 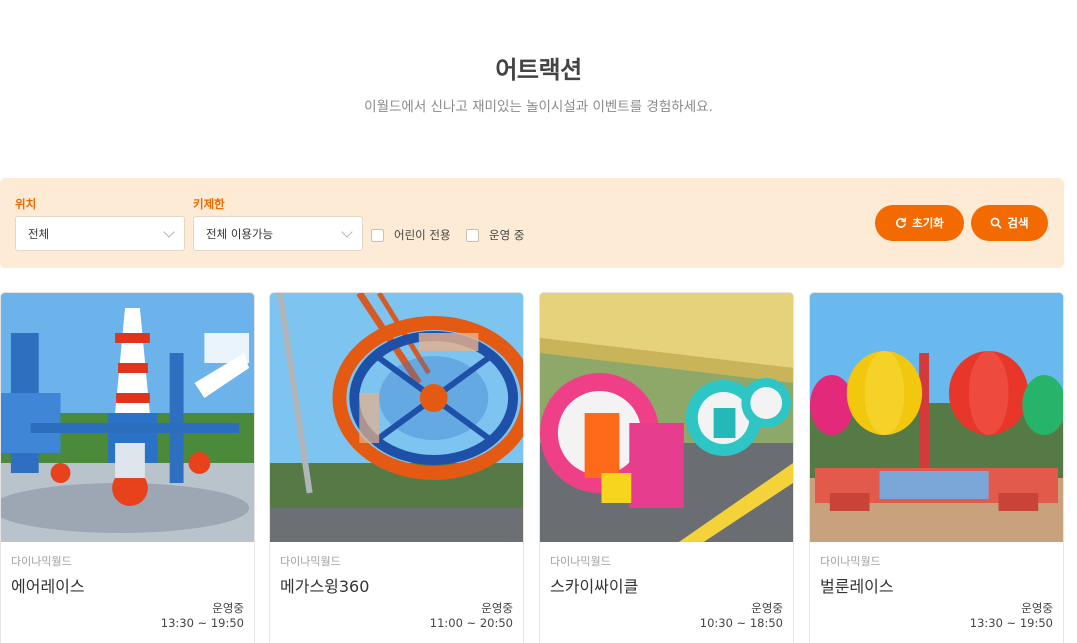 I want to click on search-button: 검색, so click(x=1009, y=223).